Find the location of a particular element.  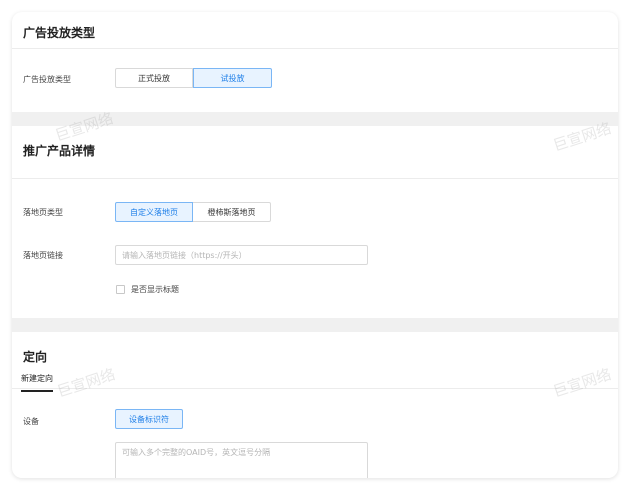

show-title-option: 是否显示标题 is located at coordinates (147, 289).